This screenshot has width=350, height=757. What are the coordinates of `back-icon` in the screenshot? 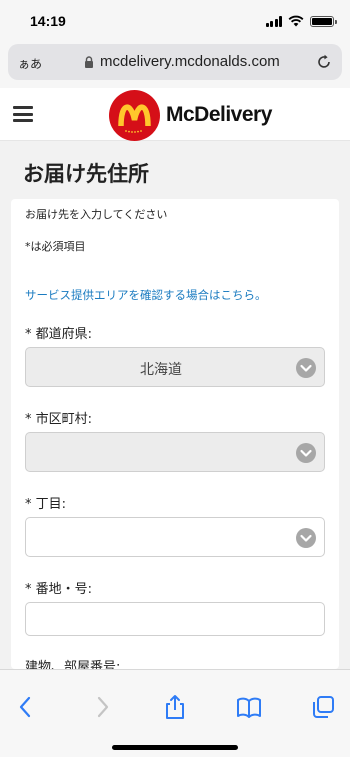 It's located at (26, 707).